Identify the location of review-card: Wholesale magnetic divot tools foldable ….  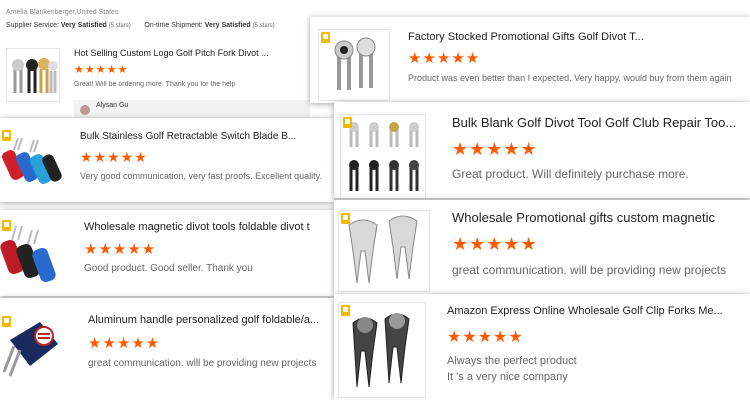
(167, 253).